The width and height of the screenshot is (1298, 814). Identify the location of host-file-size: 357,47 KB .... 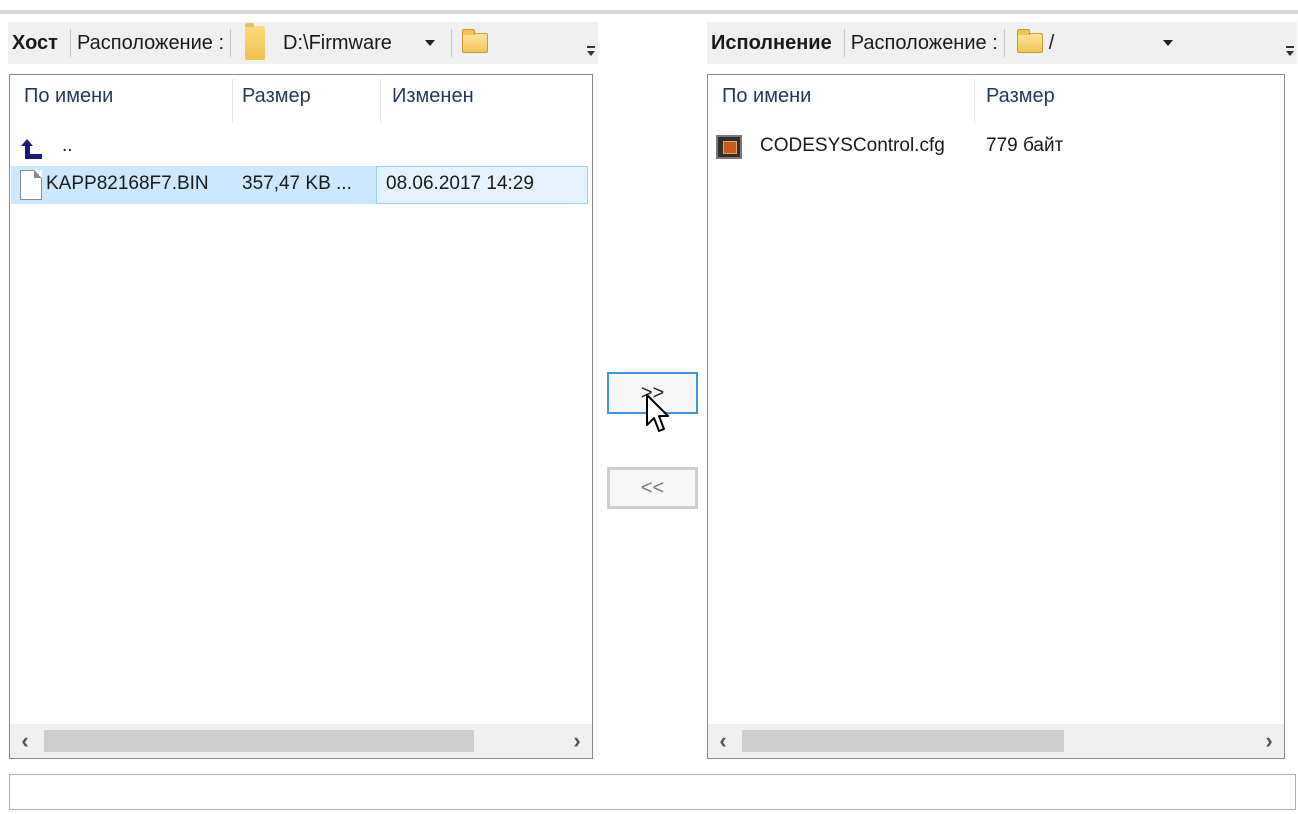
(297, 183).